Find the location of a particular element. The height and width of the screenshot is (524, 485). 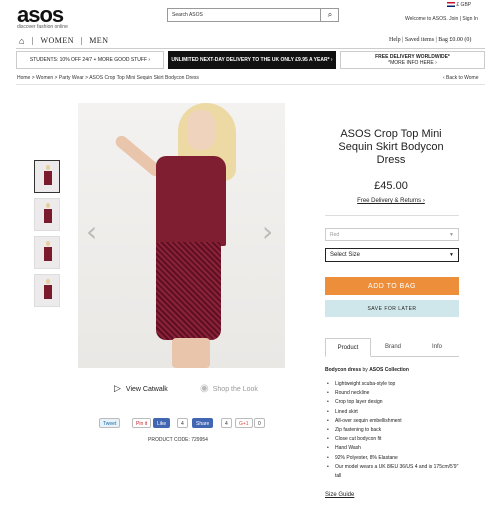

search-input: Search ASOS is located at coordinates (253, 15).